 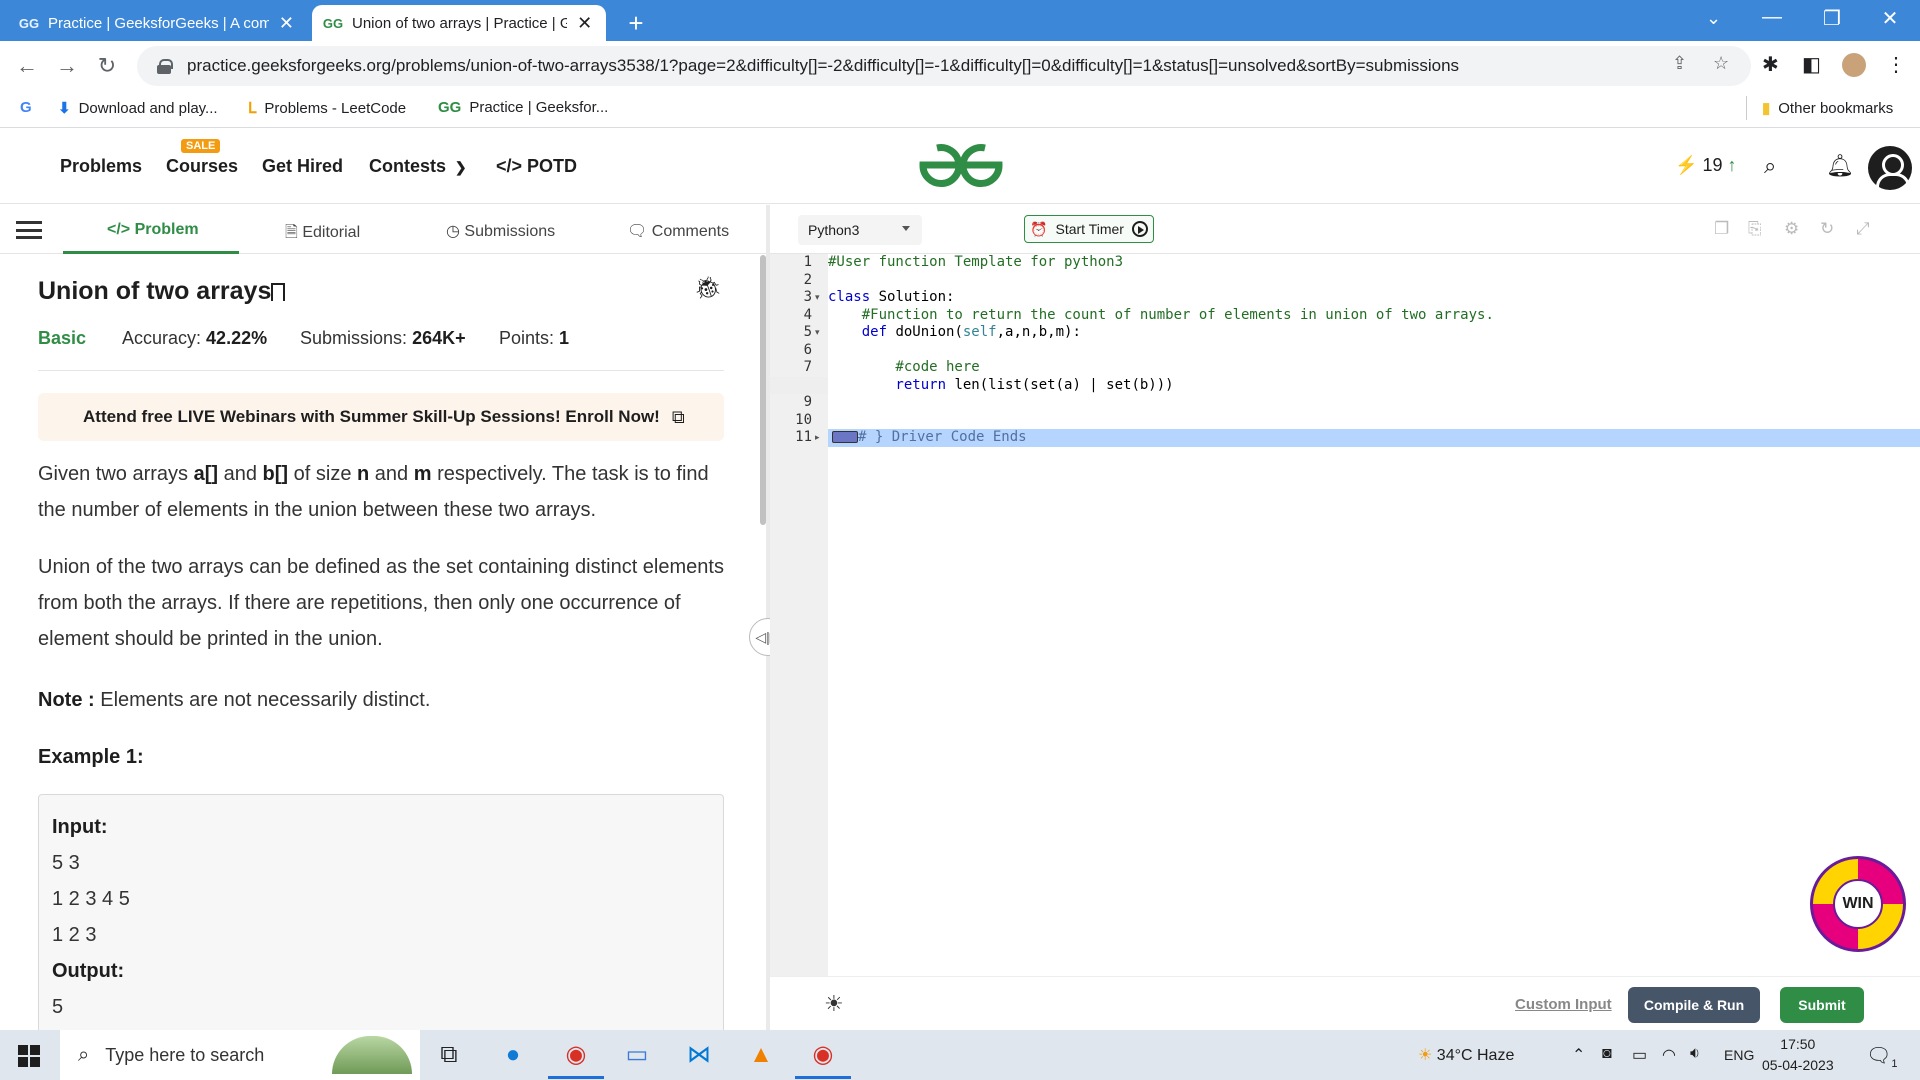 I want to click on side-panel-icon: ◧, so click(x=1811, y=64).